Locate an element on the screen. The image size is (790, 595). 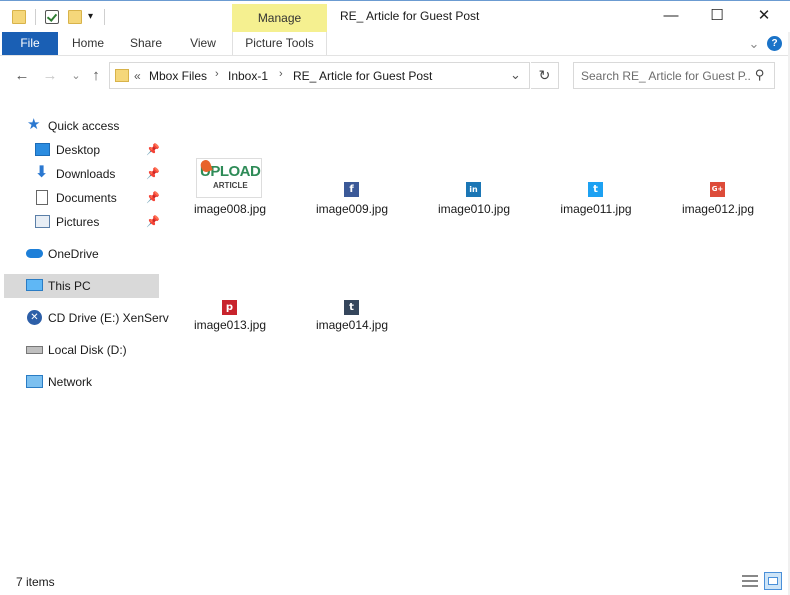
thumbnail: p is located at coordinates (230, 296).